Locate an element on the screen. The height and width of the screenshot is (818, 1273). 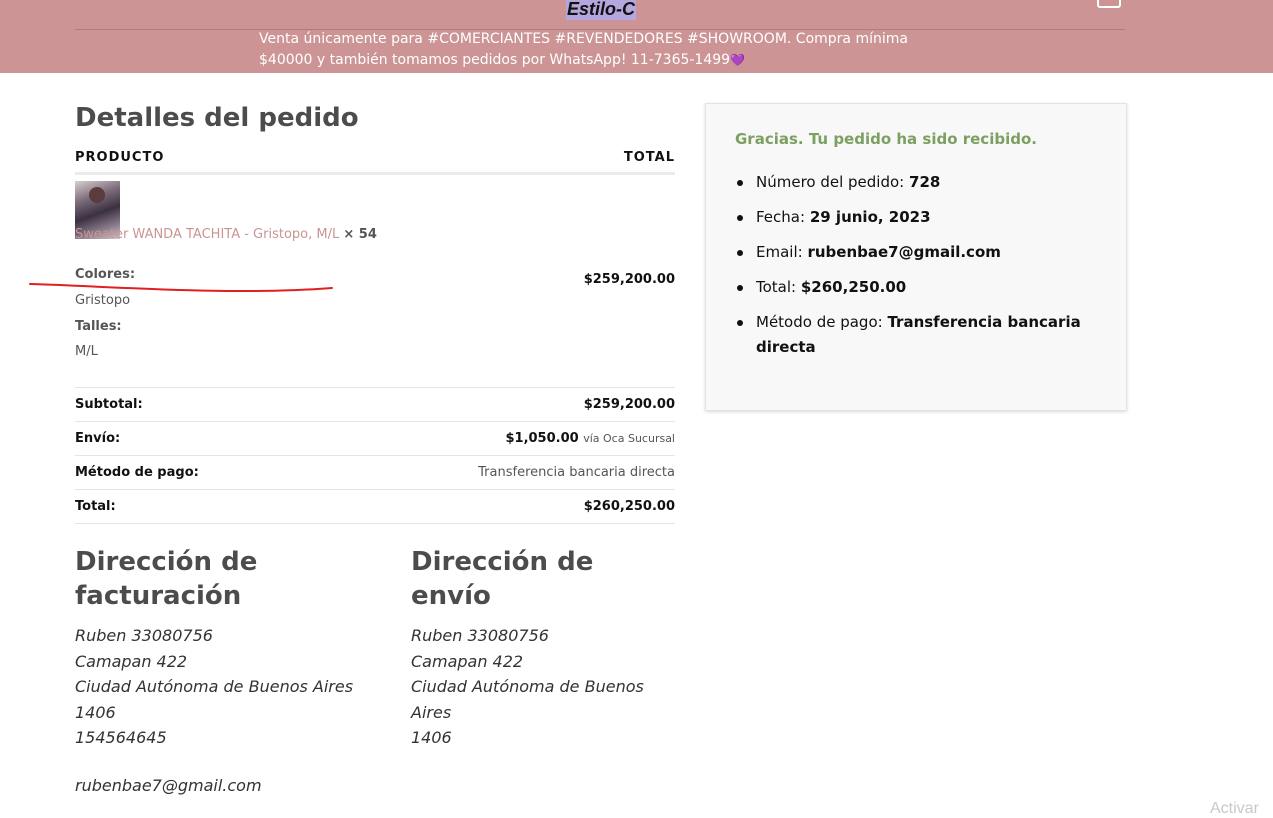
attr-talles-value: M/L is located at coordinates (86, 351).